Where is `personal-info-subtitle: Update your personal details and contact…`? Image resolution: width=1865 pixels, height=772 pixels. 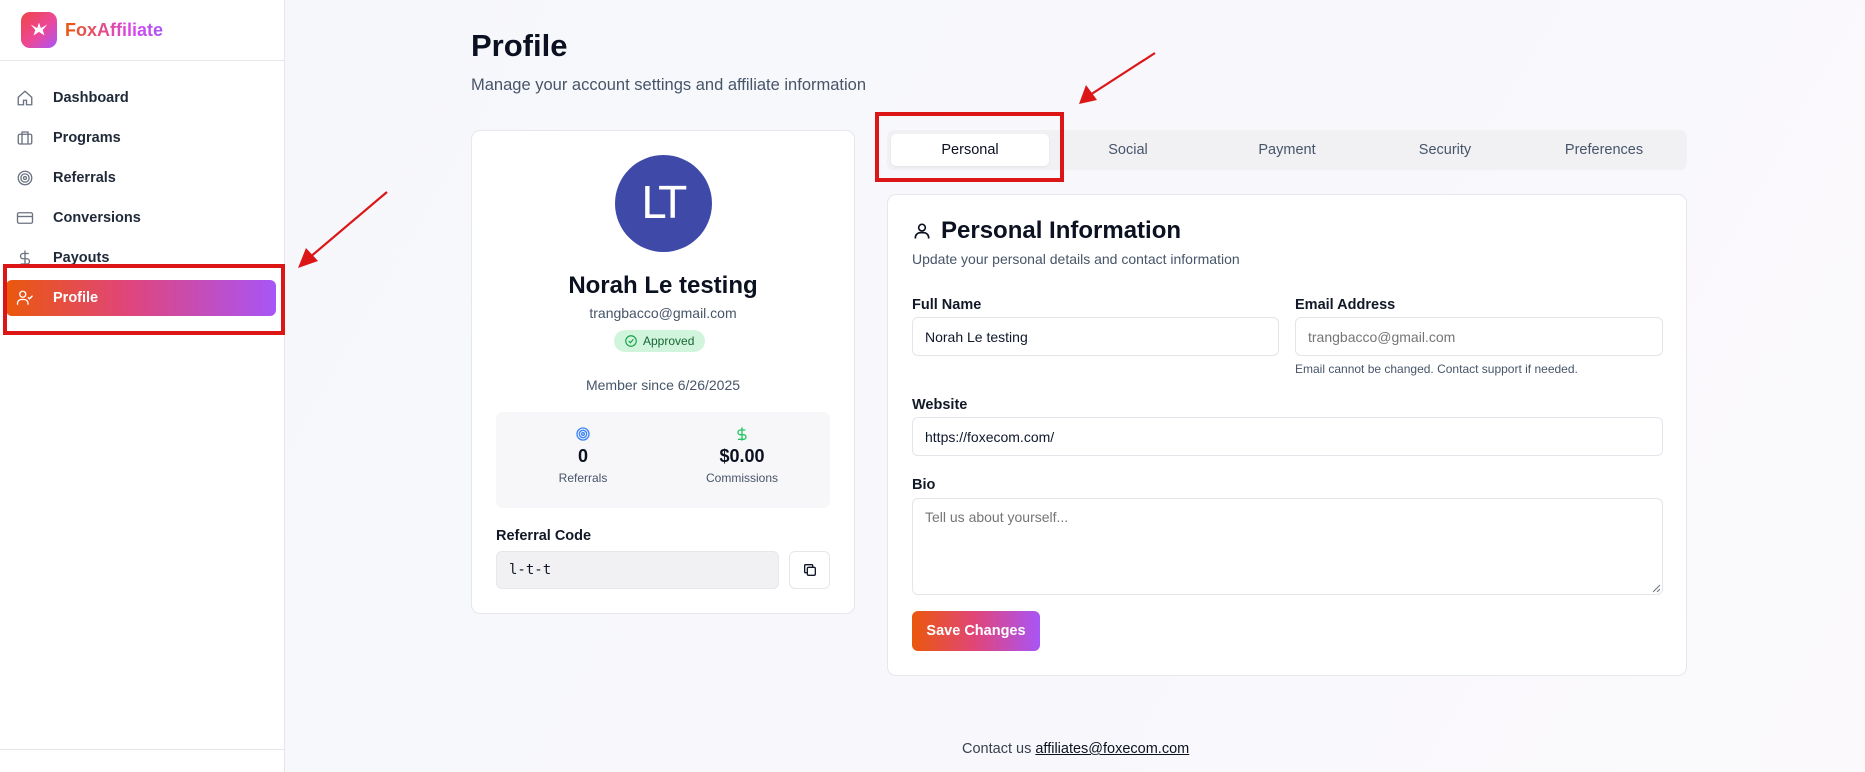 personal-info-subtitle: Update your personal details and contact… is located at coordinates (1076, 259).